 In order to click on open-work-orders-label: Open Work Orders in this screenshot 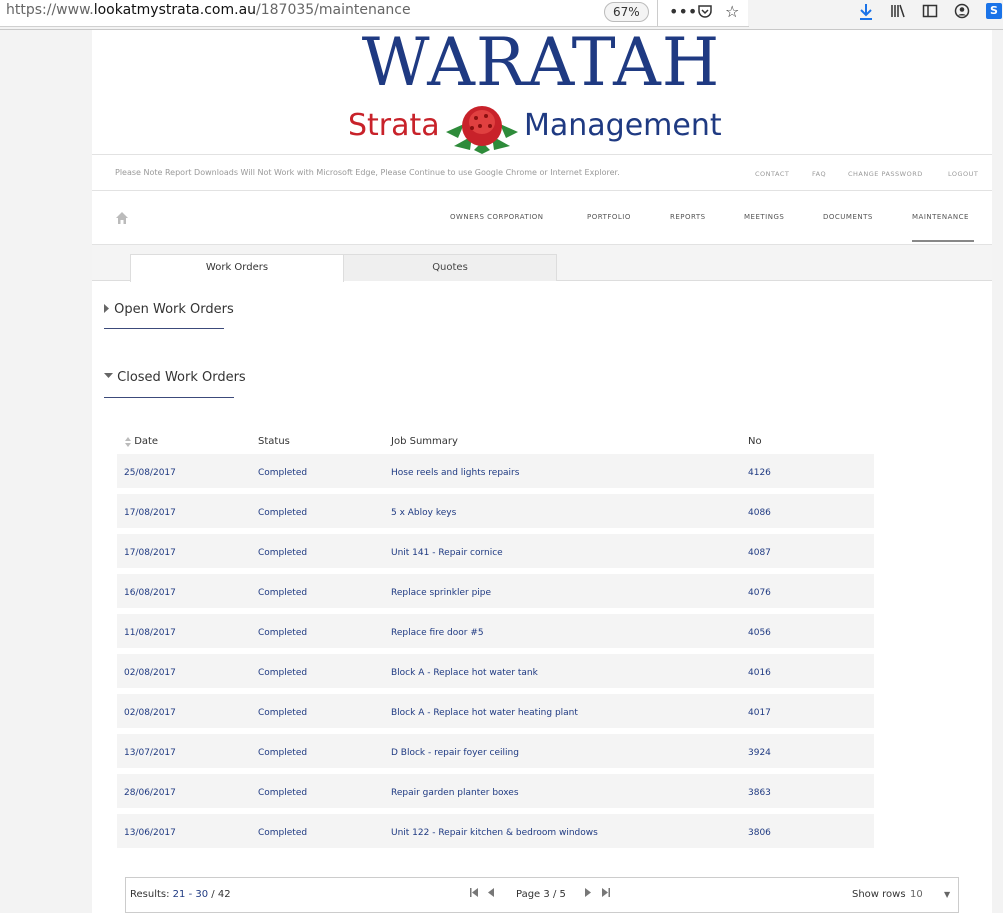, I will do `click(174, 309)`.